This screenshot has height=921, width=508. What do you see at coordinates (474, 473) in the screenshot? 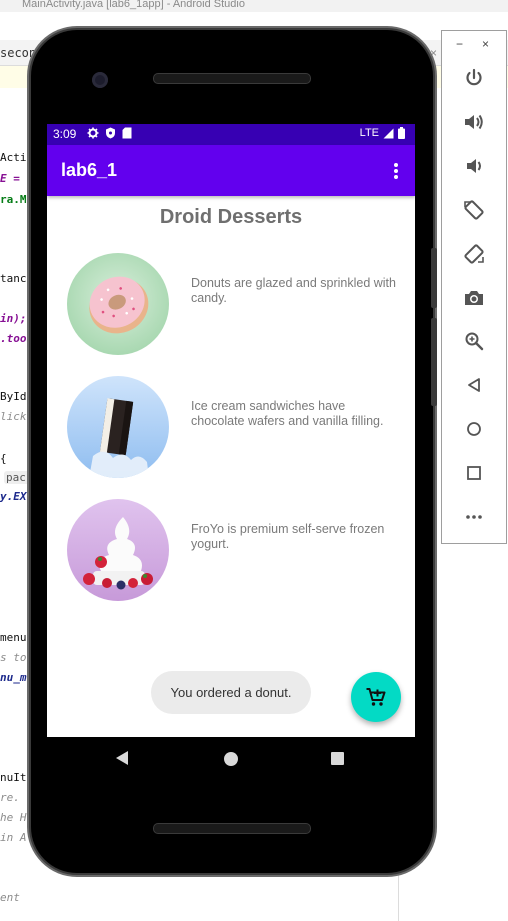
I see `overview-icon` at bounding box center [474, 473].